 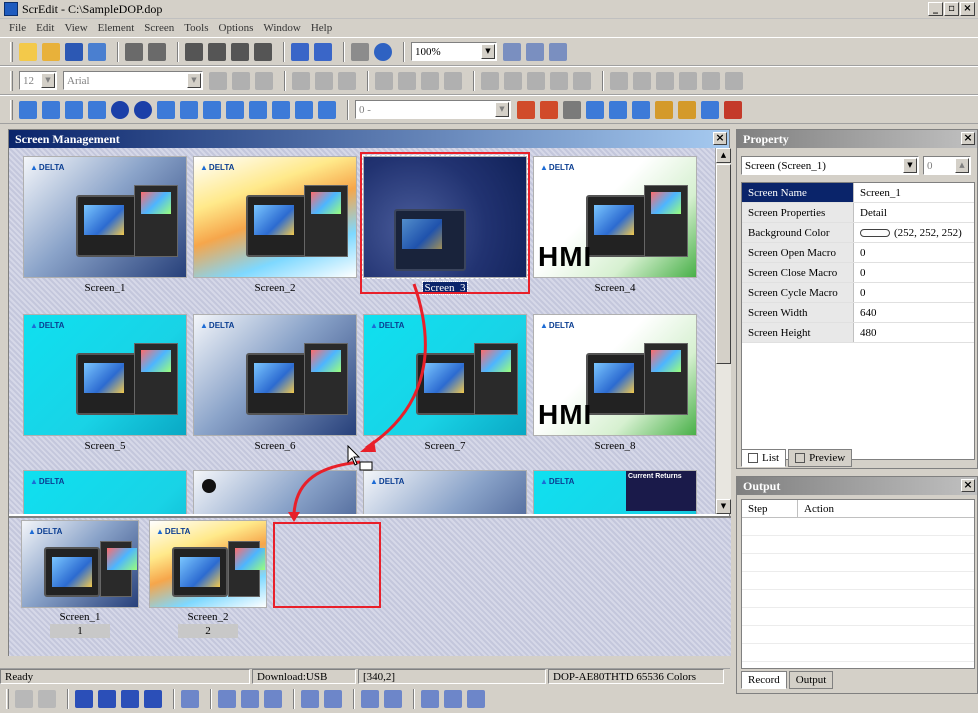 What do you see at coordinates (572, 109) in the screenshot?
I see `properties-icon` at bounding box center [572, 109].